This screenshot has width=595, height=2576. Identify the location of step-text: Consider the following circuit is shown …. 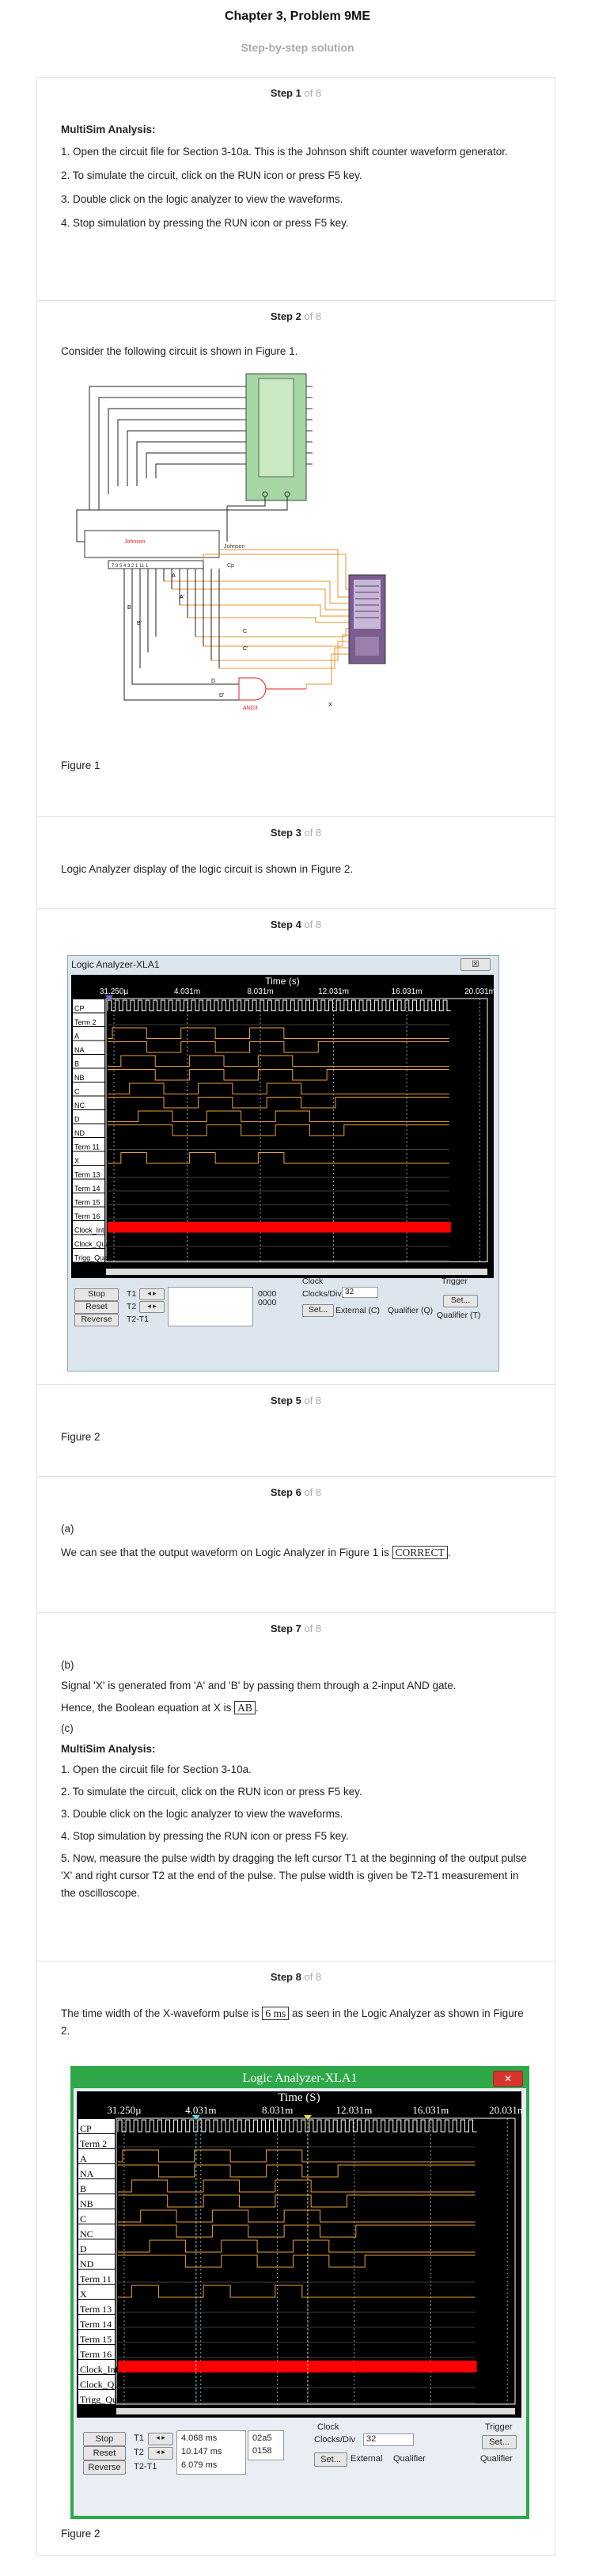
(179, 351).